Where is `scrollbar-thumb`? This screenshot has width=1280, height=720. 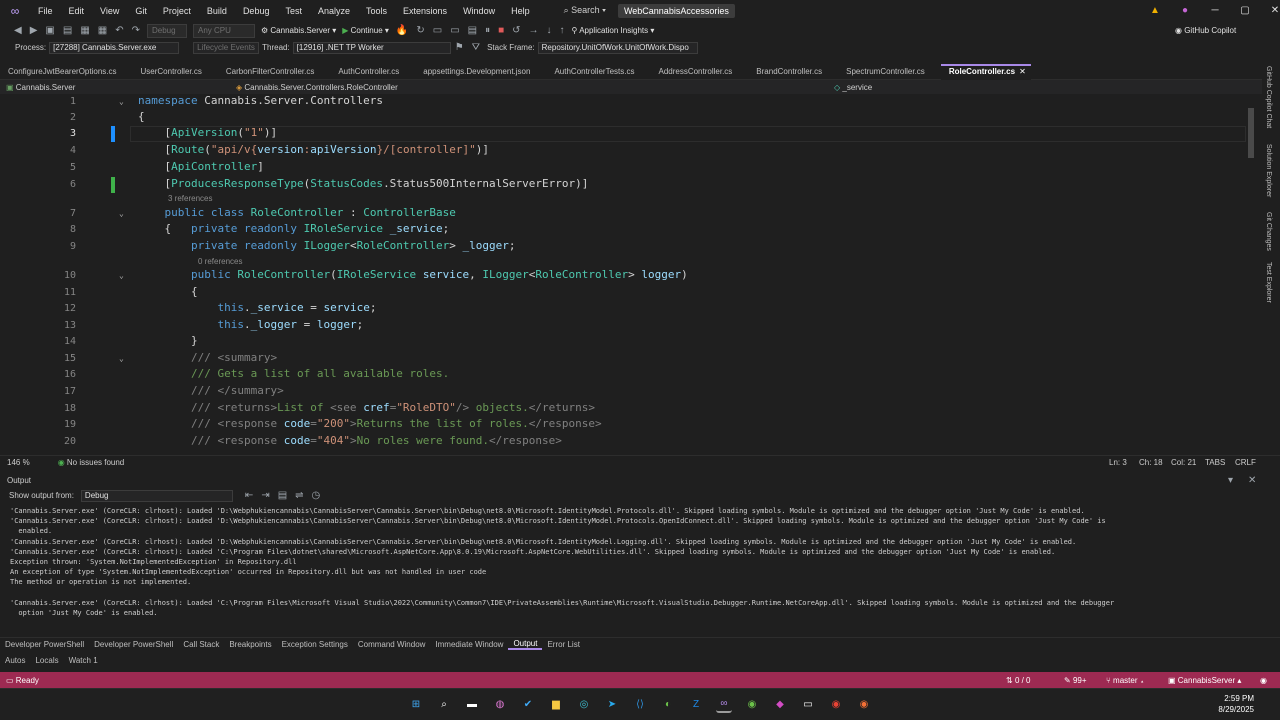 scrollbar-thumb is located at coordinates (1251, 133).